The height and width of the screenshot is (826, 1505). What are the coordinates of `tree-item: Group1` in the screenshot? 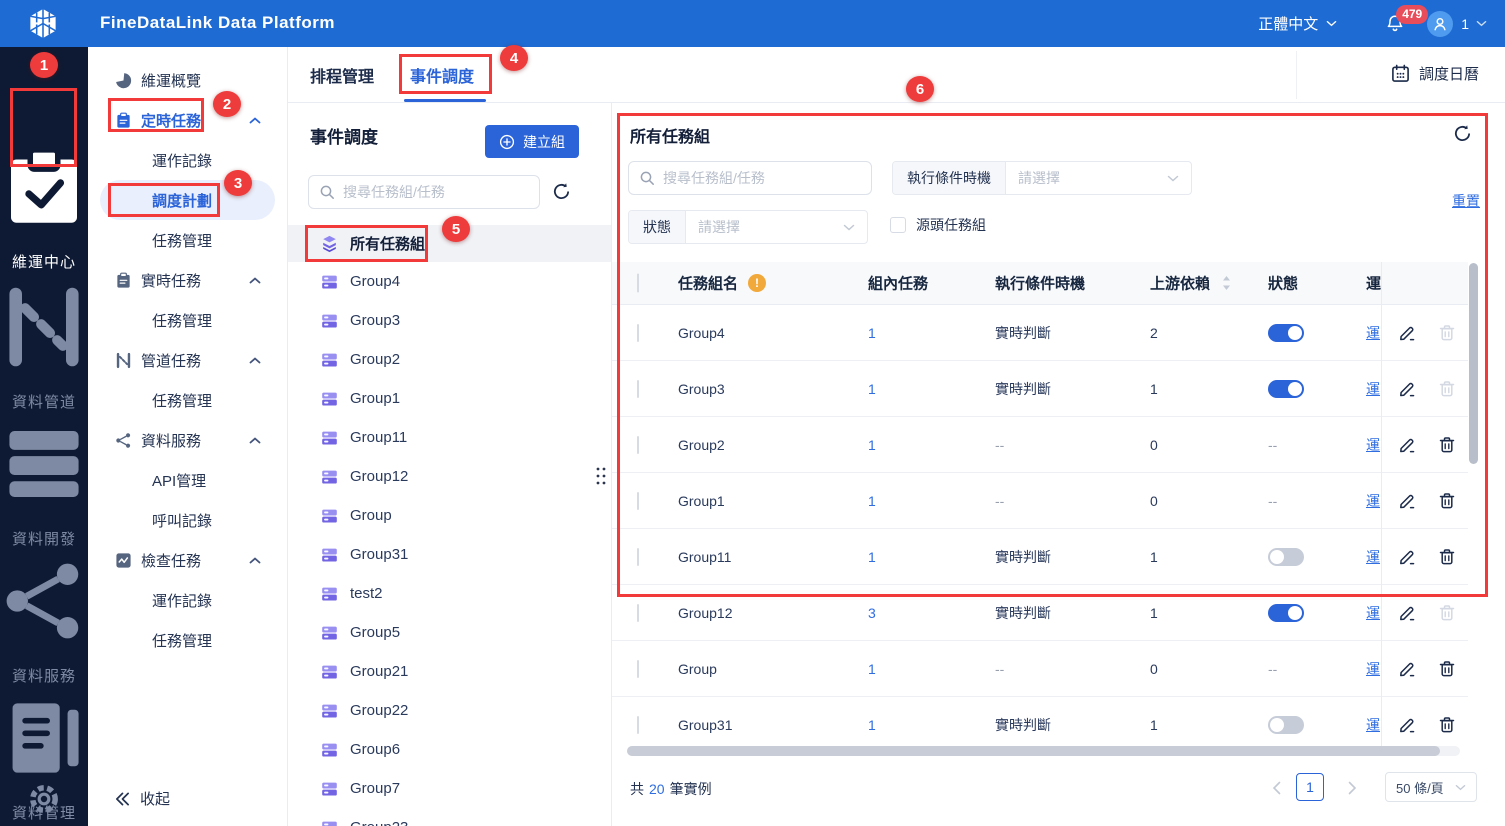 It's located at (449, 398).